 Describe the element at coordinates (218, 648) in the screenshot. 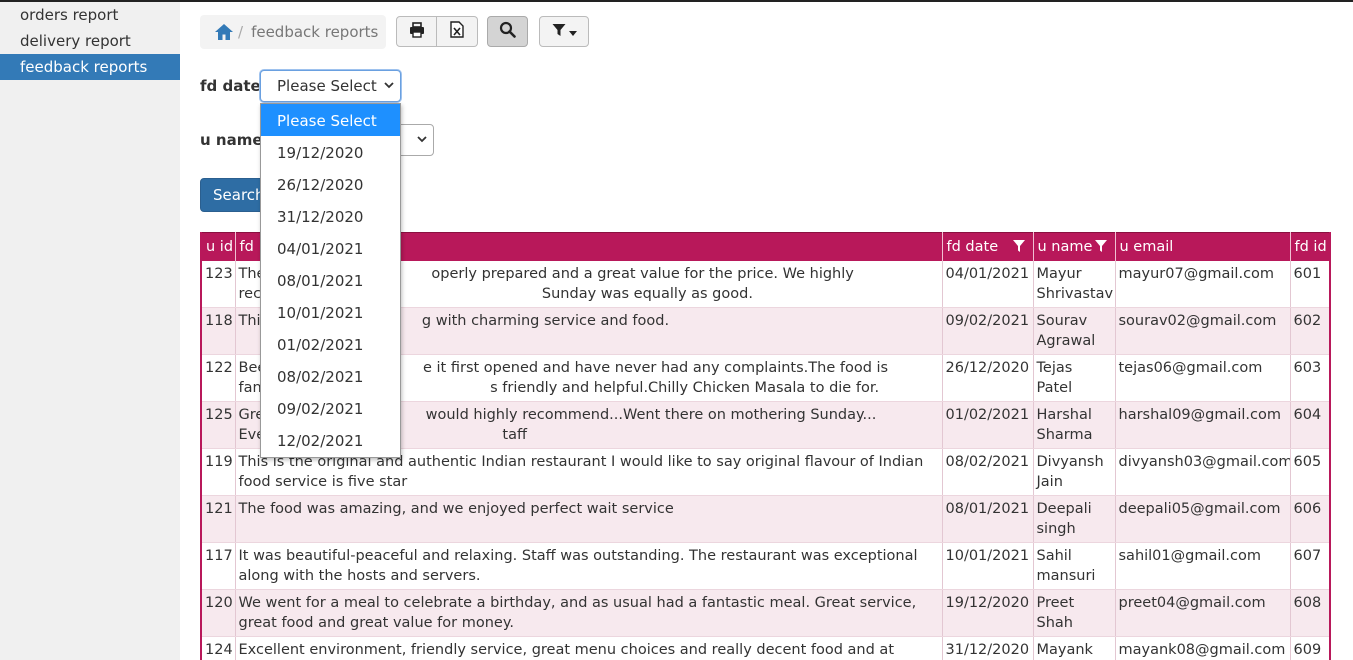

I see `cell-u-id: 124` at that location.